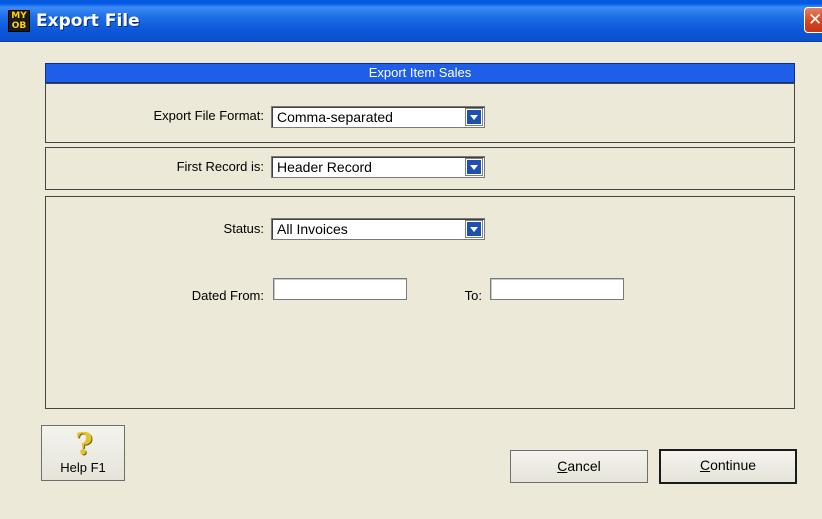 Image resolution: width=822 pixels, height=519 pixels. What do you see at coordinates (473, 295) in the screenshot?
I see `to-label: To:` at bounding box center [473, 295].